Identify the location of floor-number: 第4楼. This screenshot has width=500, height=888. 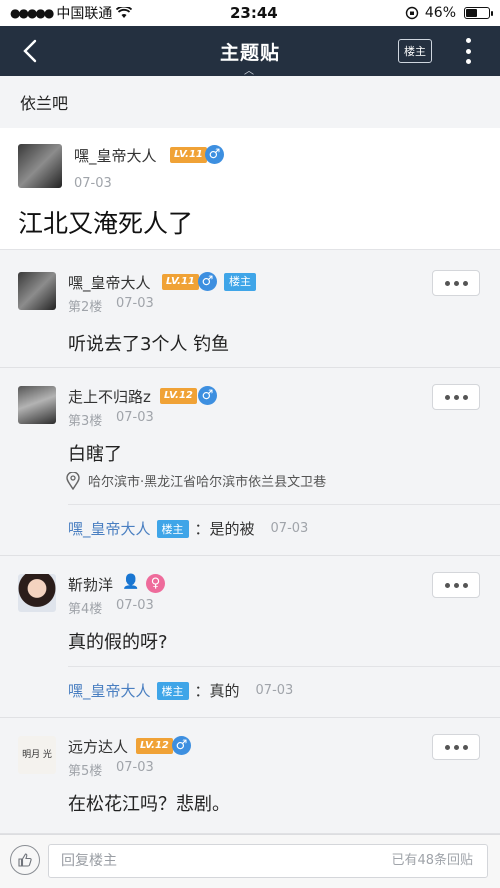
(85, 609).